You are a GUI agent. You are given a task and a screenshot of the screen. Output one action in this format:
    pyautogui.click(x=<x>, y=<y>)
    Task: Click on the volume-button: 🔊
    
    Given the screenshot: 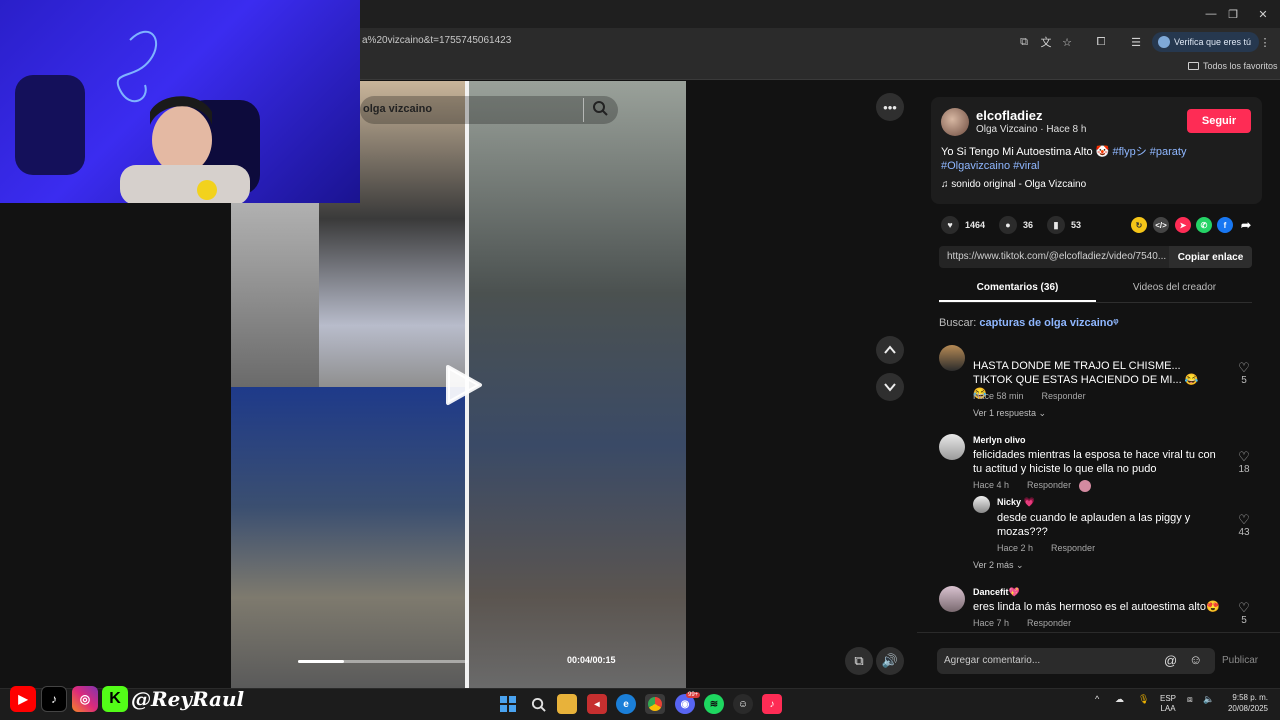 What is the action you would take?
    pyautogui.click(x=890, y=661)
    